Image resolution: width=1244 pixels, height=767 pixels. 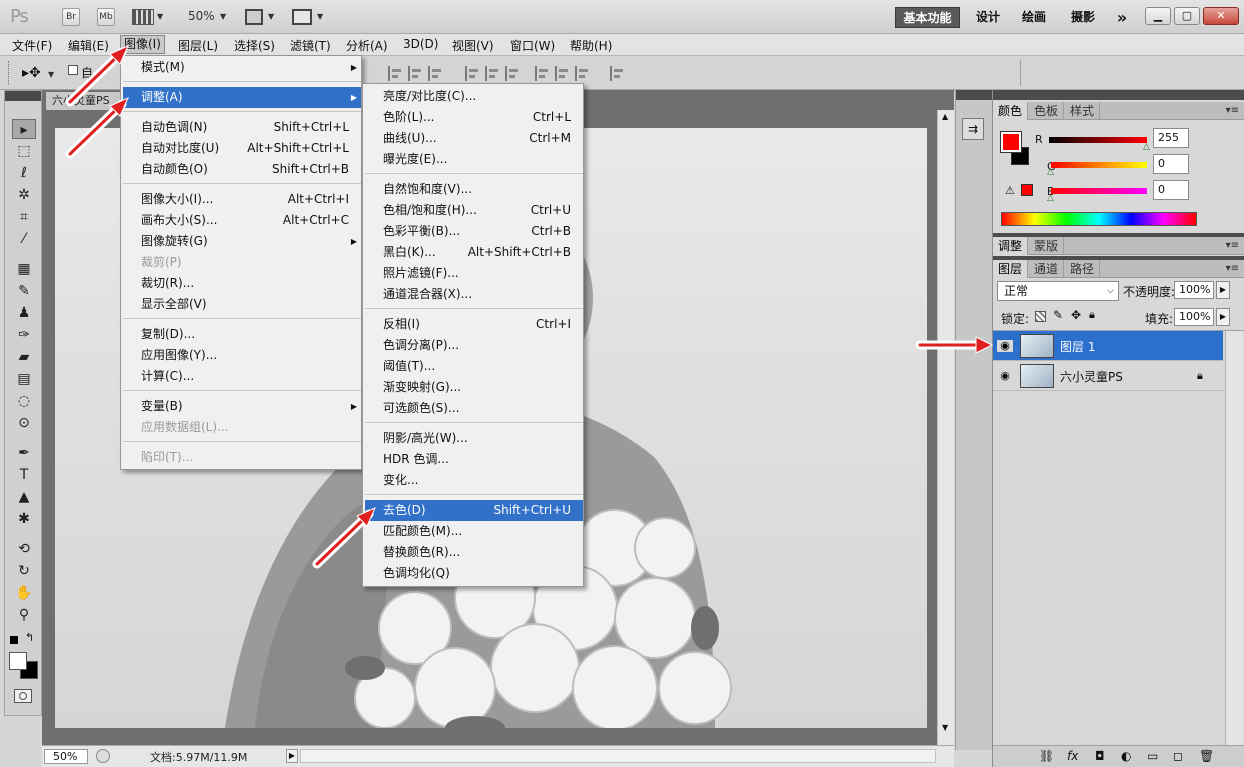 I want to click on tab-channels: 通道, so click(x=1047, y=269).